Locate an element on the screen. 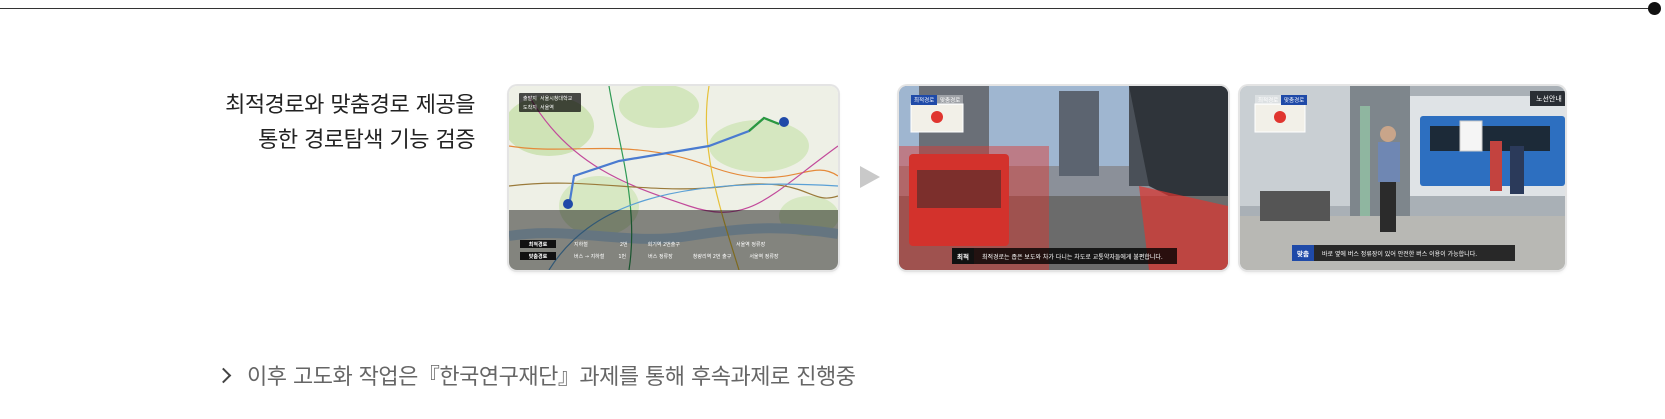 This screenshot has height=419, width=1665. caption-text-optimal: 최적경로는 좁은 보도와 차가 다니는 차도로 교통약자들에게 불편합니다. is located at coordinates (1072, 257).